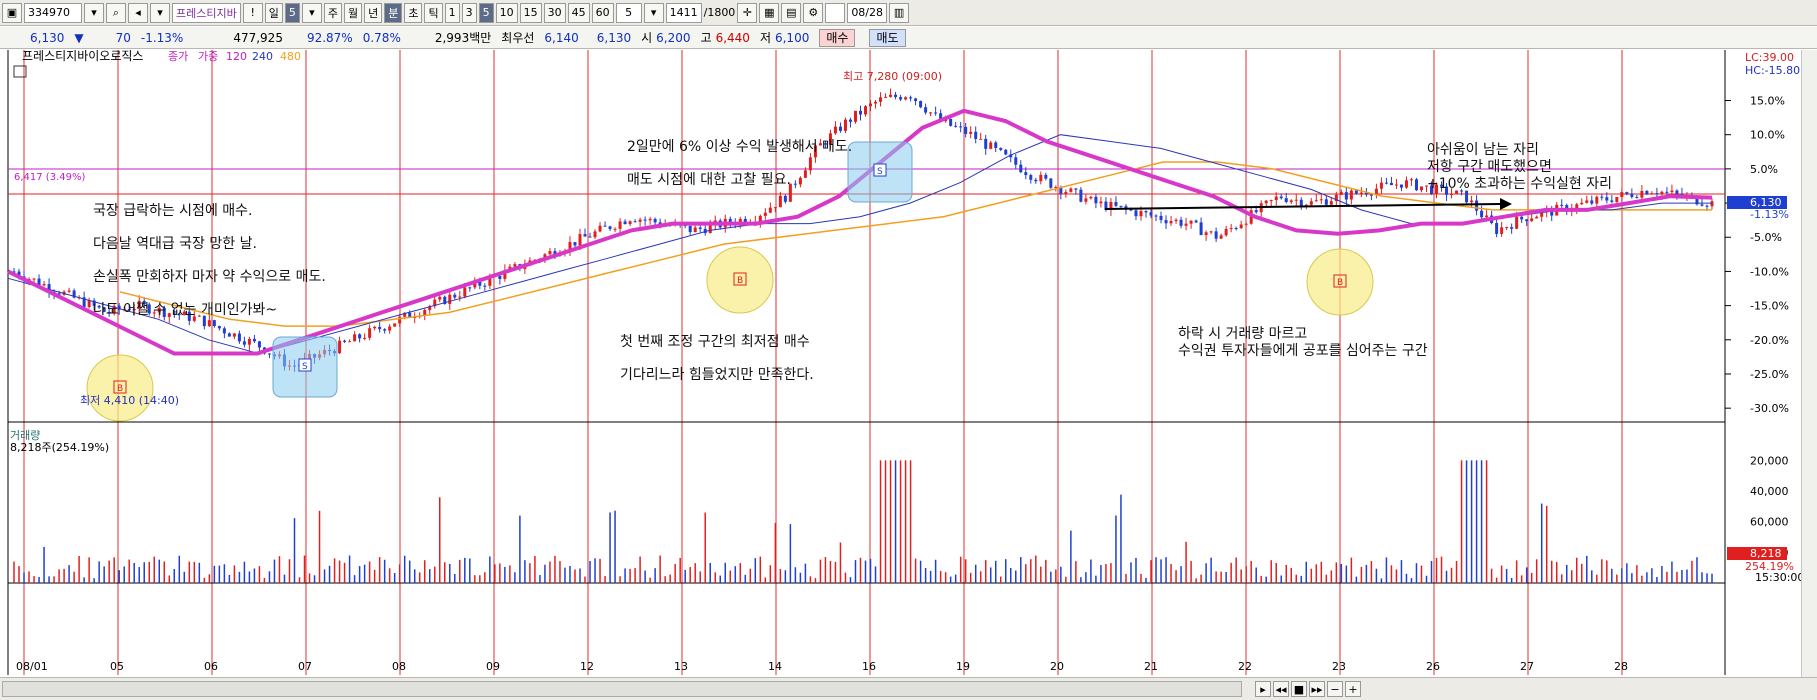 This screenshot has width=1817, height=700. Describe the element at coordinates (1766, 553) in the screenshot. I see `volume-current-value: 8,218` at that location.